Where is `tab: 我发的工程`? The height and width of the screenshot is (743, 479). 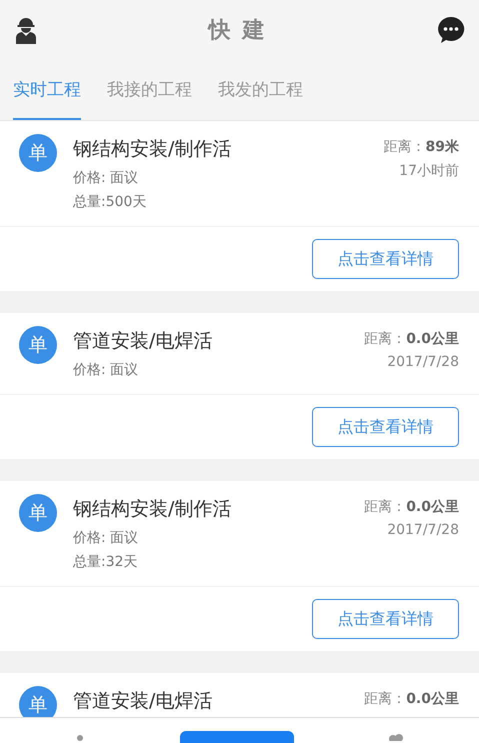 tab: 我发的工程 is located at coordinates (260, 90).